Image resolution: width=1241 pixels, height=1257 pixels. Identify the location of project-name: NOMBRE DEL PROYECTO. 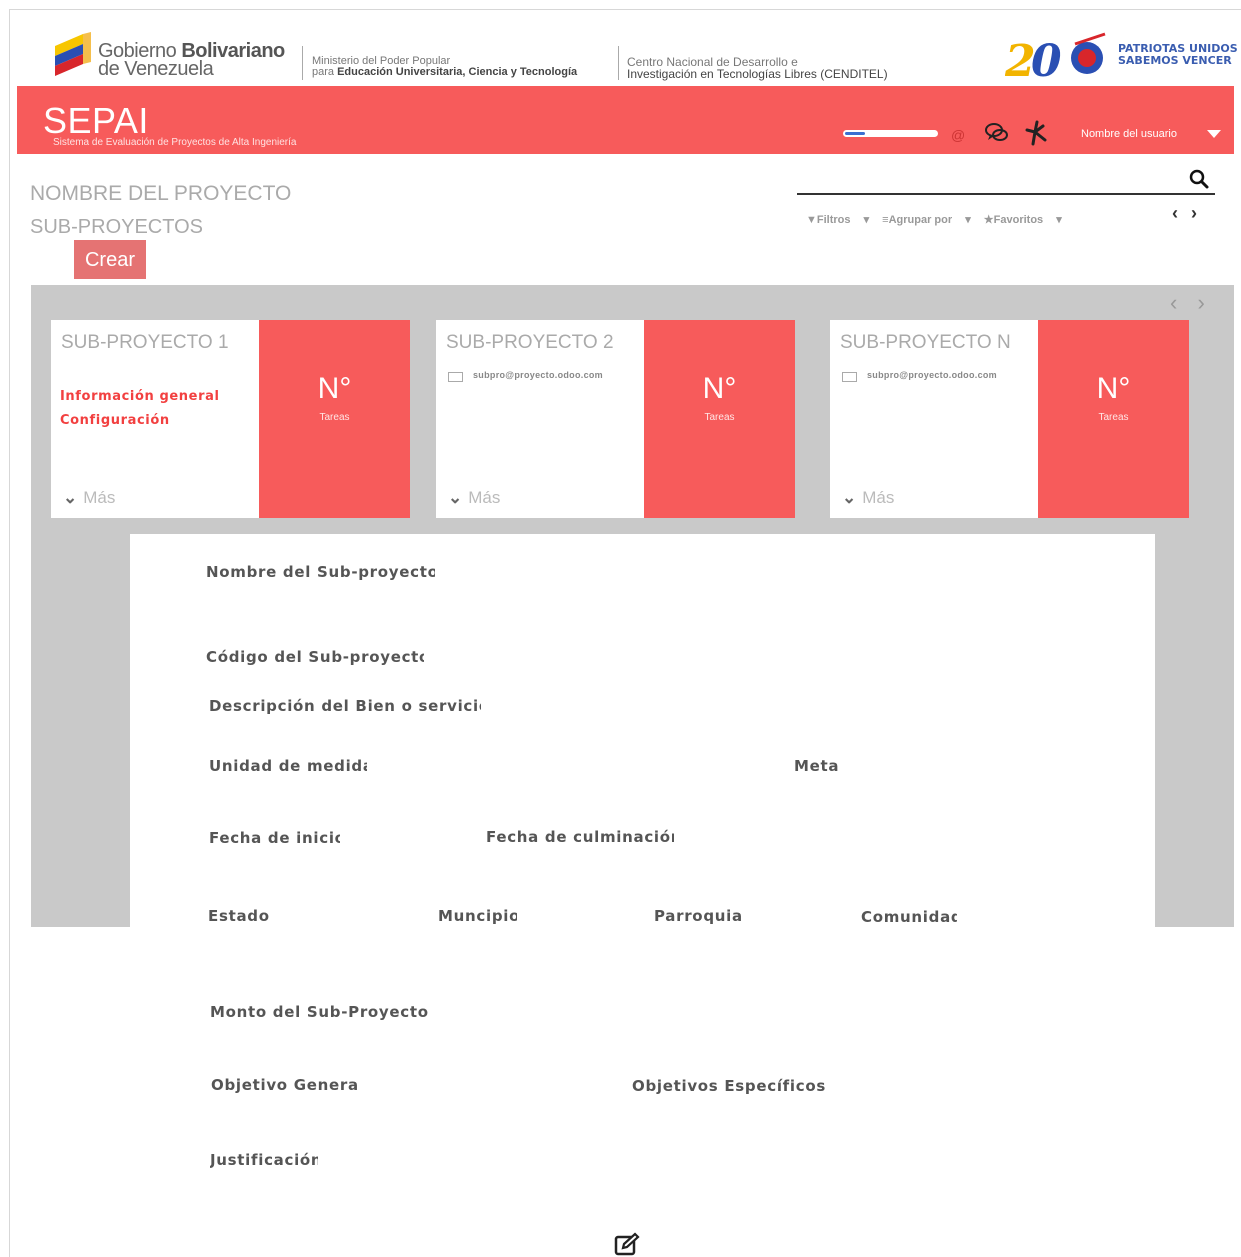
(160, 194).